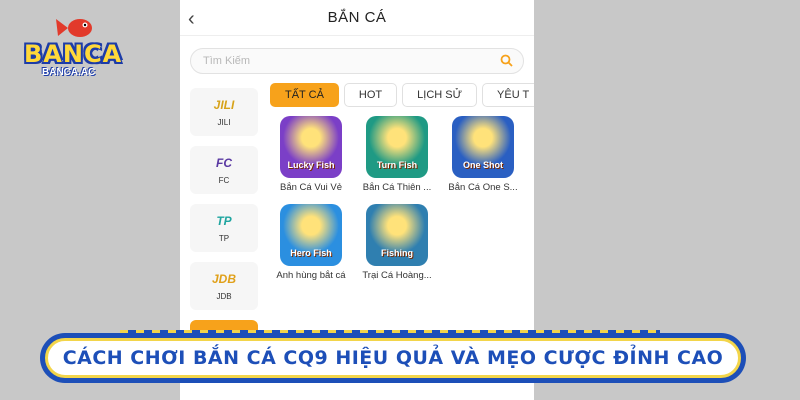 This screenshot has height=400, width=800. I want to click on provider-label: TP, so click(224, 238).